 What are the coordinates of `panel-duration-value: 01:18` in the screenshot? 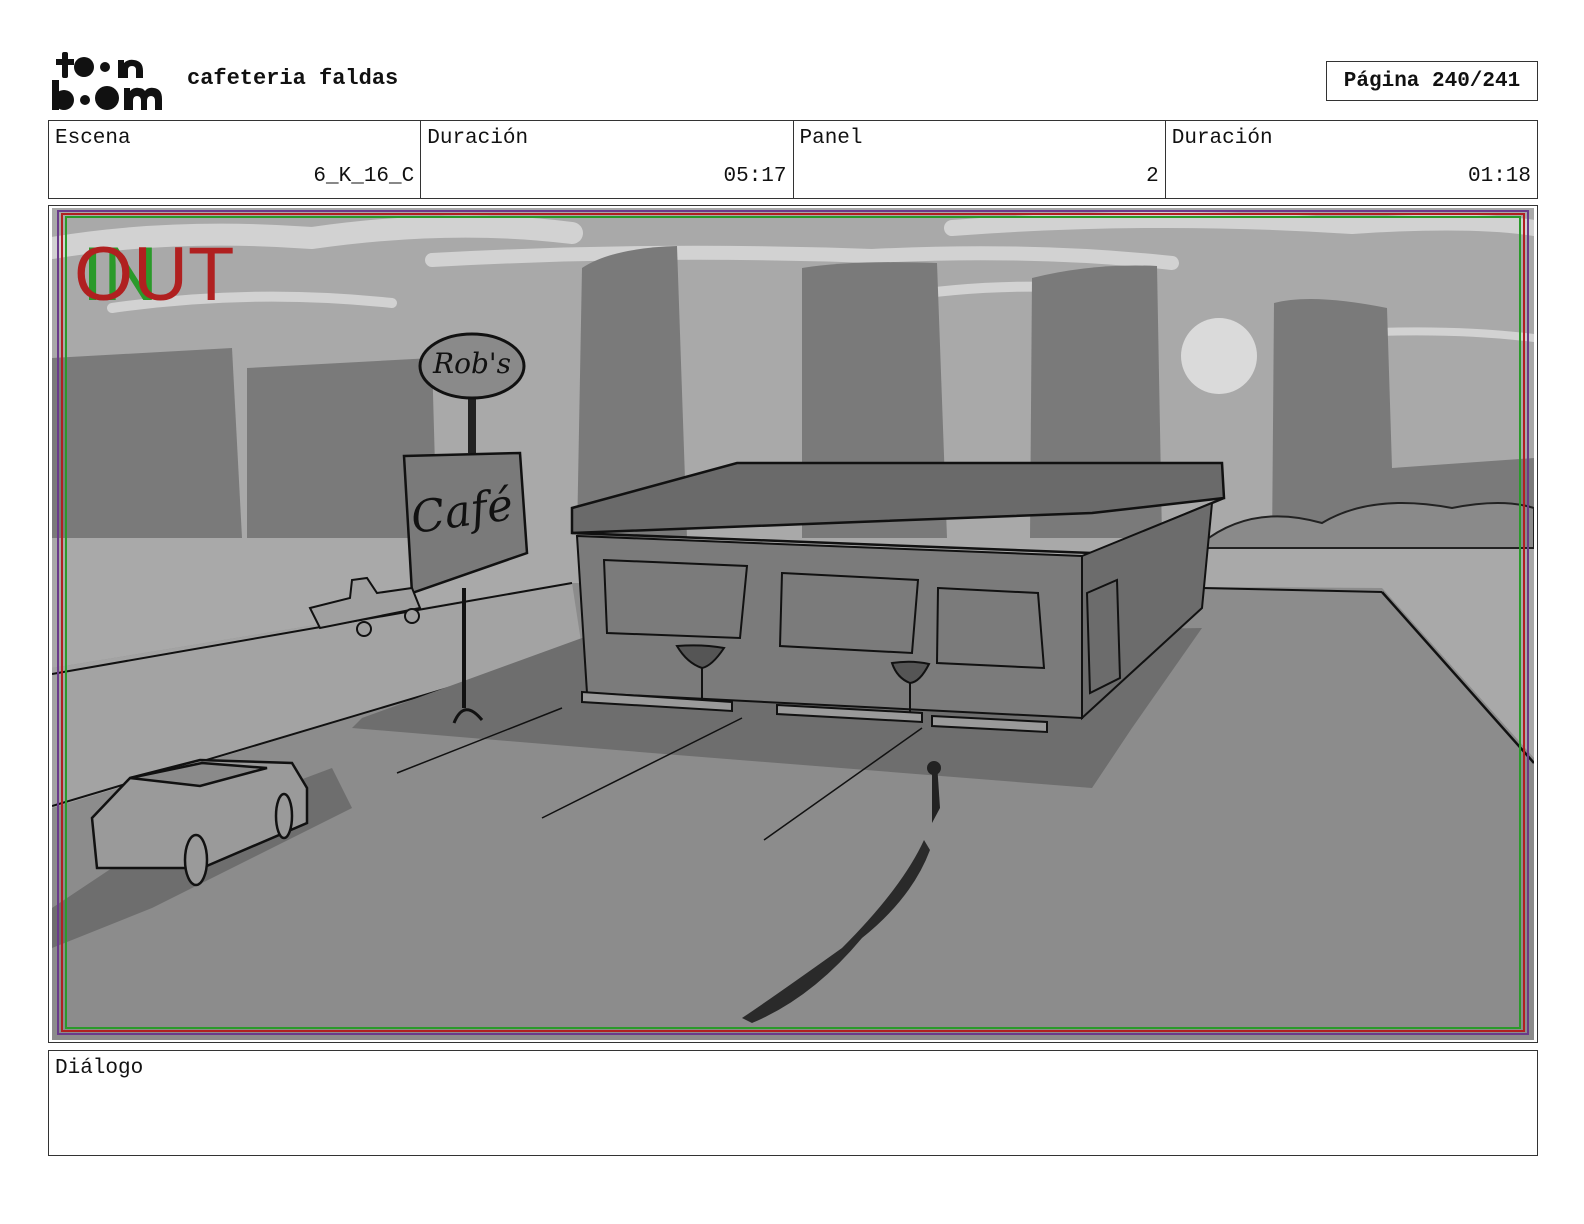 It's located at (1499, 176).